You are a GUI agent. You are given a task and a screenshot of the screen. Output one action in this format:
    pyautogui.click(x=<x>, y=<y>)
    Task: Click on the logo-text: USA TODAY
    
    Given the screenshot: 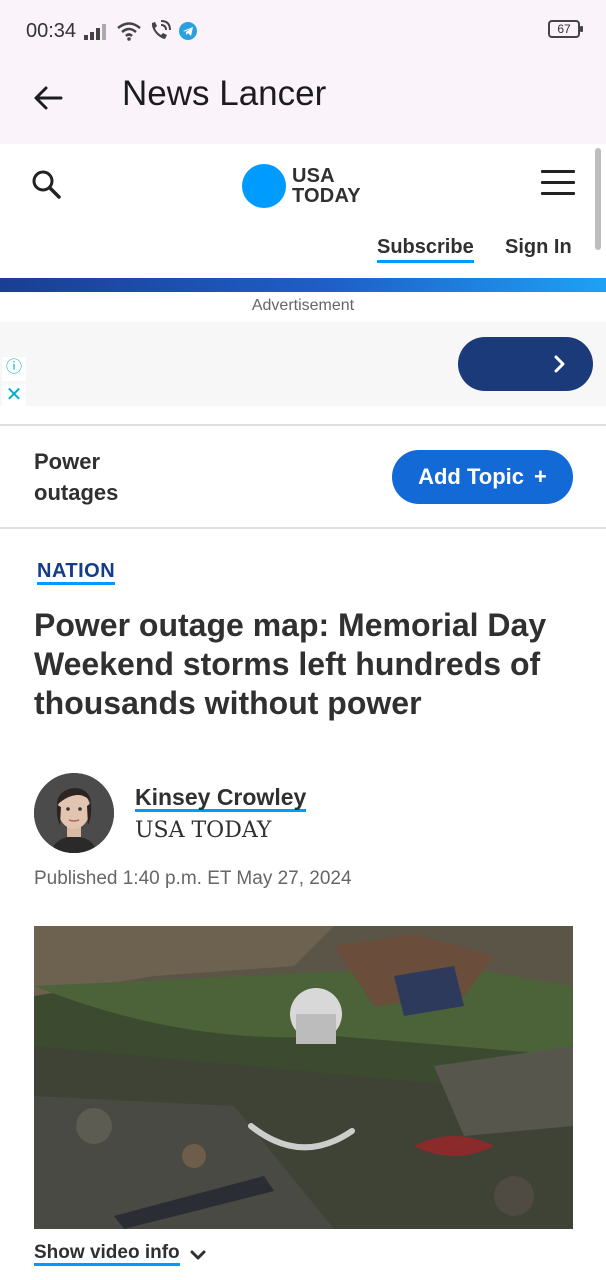 What is the action you would take?
    pyautogui.click(x=326, y=186)
    